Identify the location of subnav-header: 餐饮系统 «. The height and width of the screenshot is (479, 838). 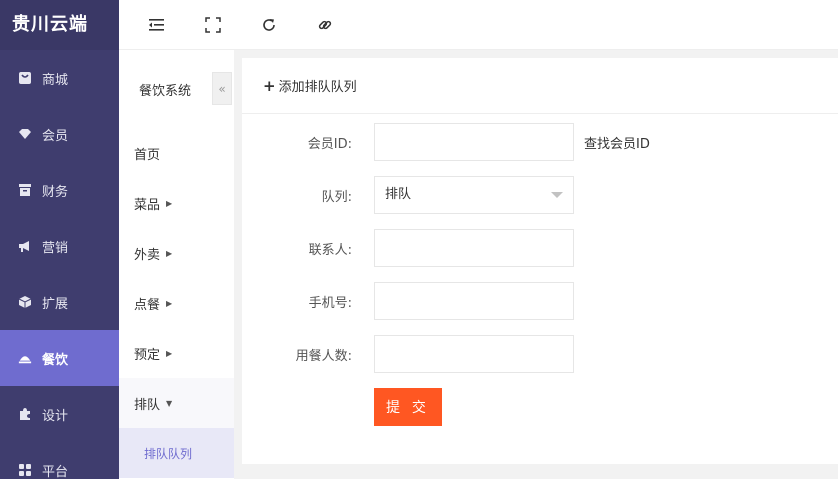
(176, 89).